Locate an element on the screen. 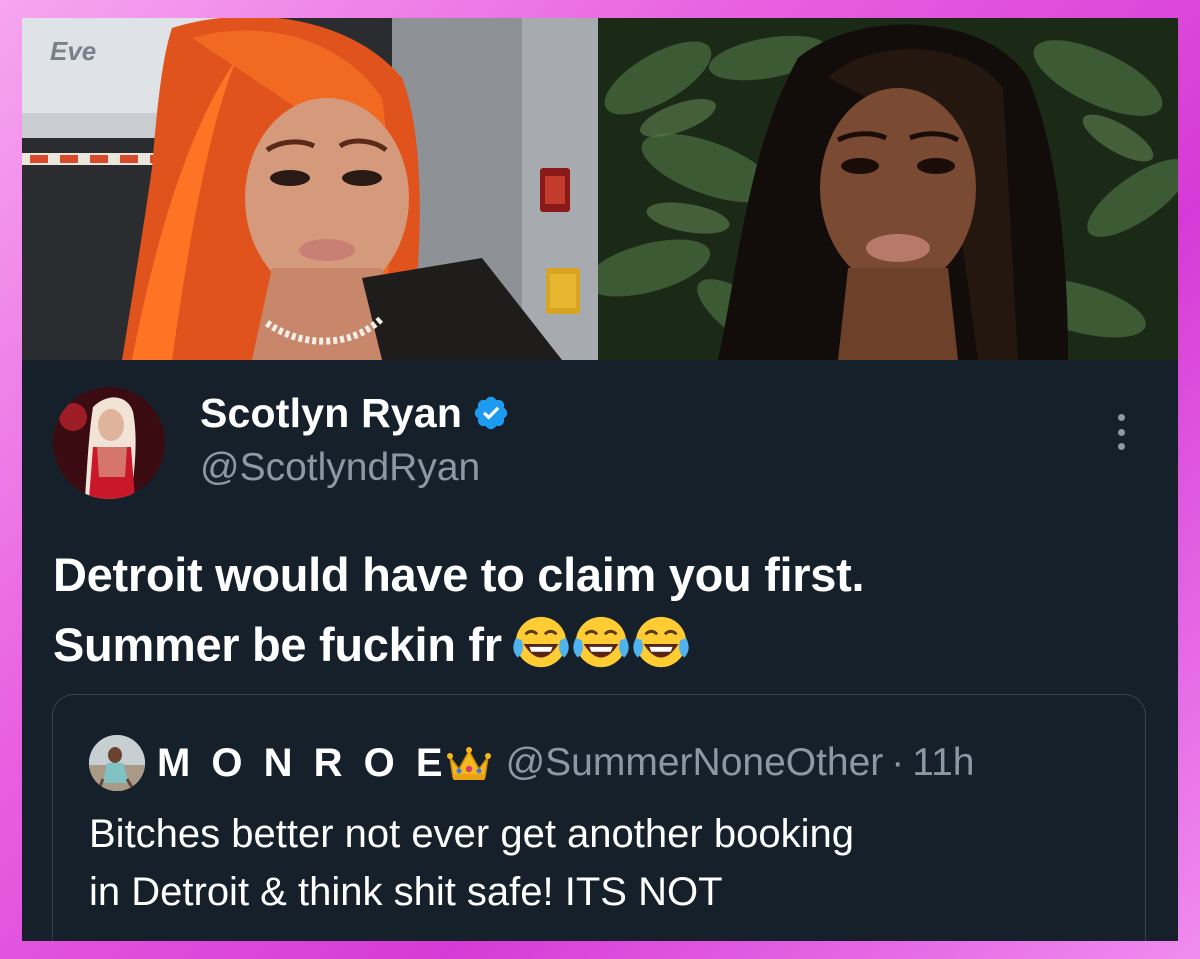  tweet-text-line-2-wrap: Summer be fuckin fr is located at coordinates (598, 645).